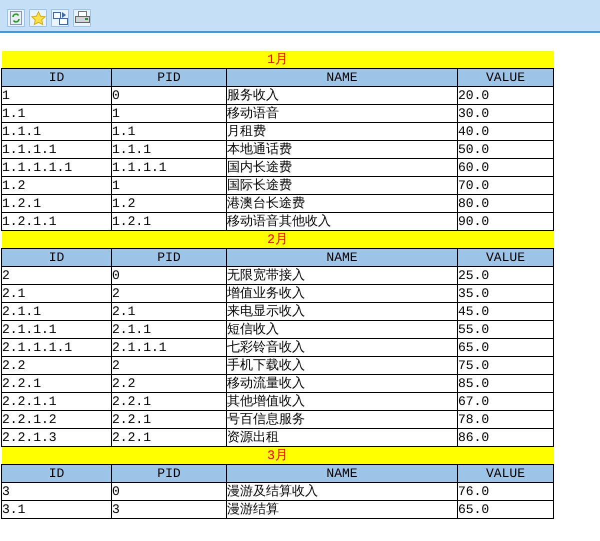  What do you see at coordinates (506, 419) in the screenshot?
I see `table-cell: 78.0` at bounding box center [506, 419].